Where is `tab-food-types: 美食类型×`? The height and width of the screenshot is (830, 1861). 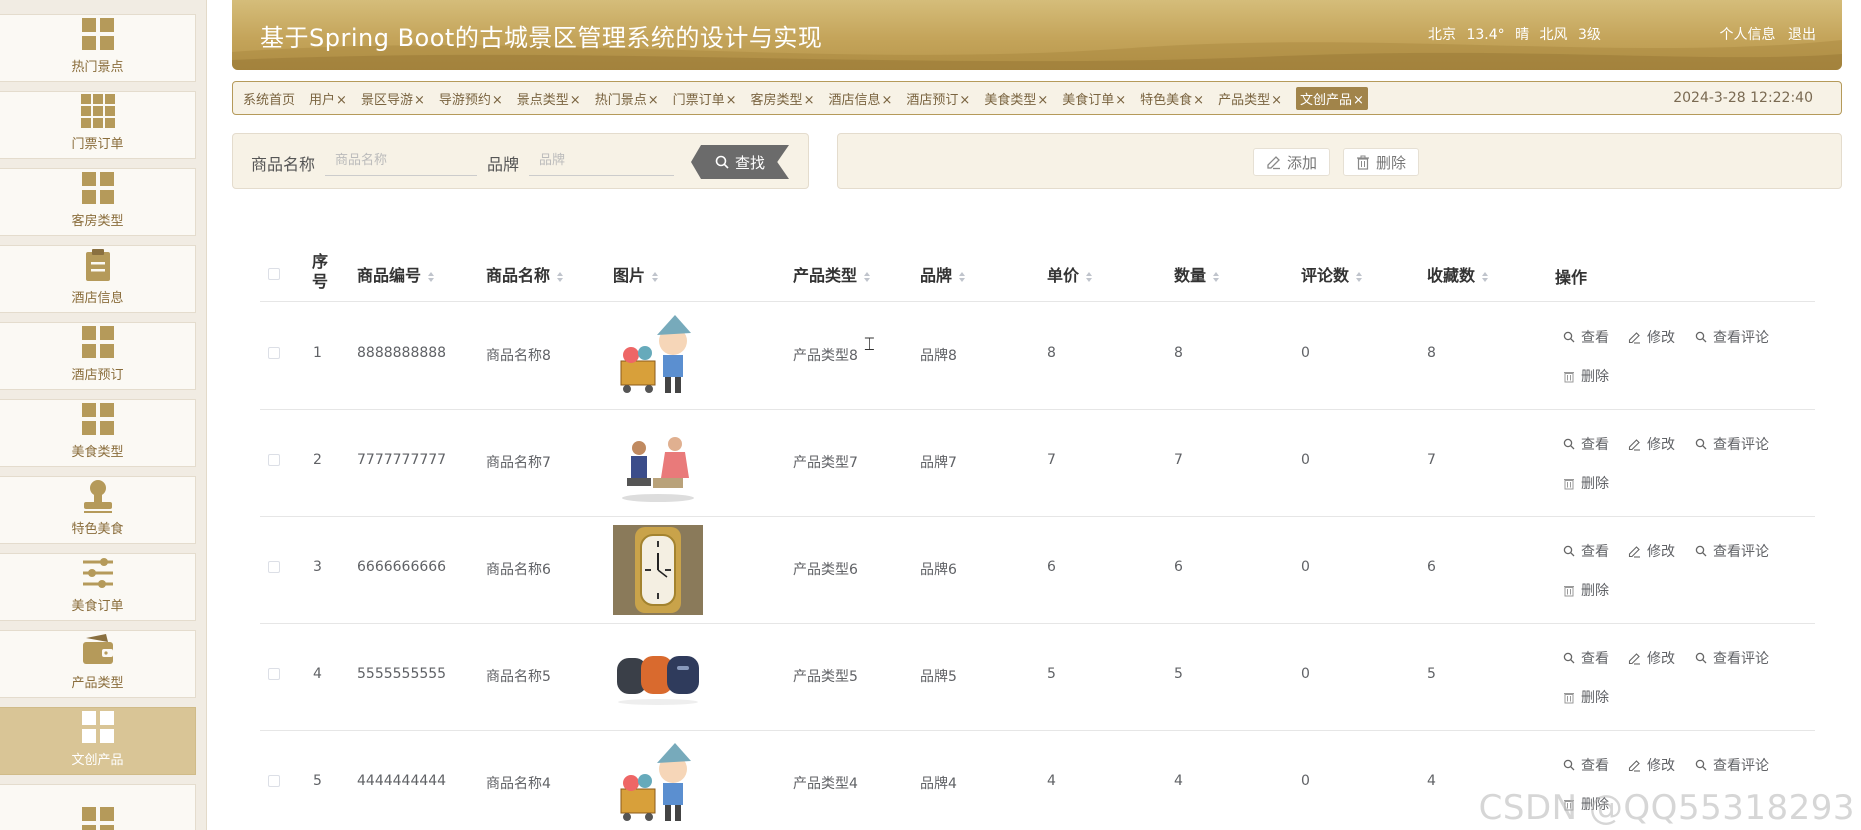 tab-food-types: 美食类型× is located at coordinates (1016, 98).